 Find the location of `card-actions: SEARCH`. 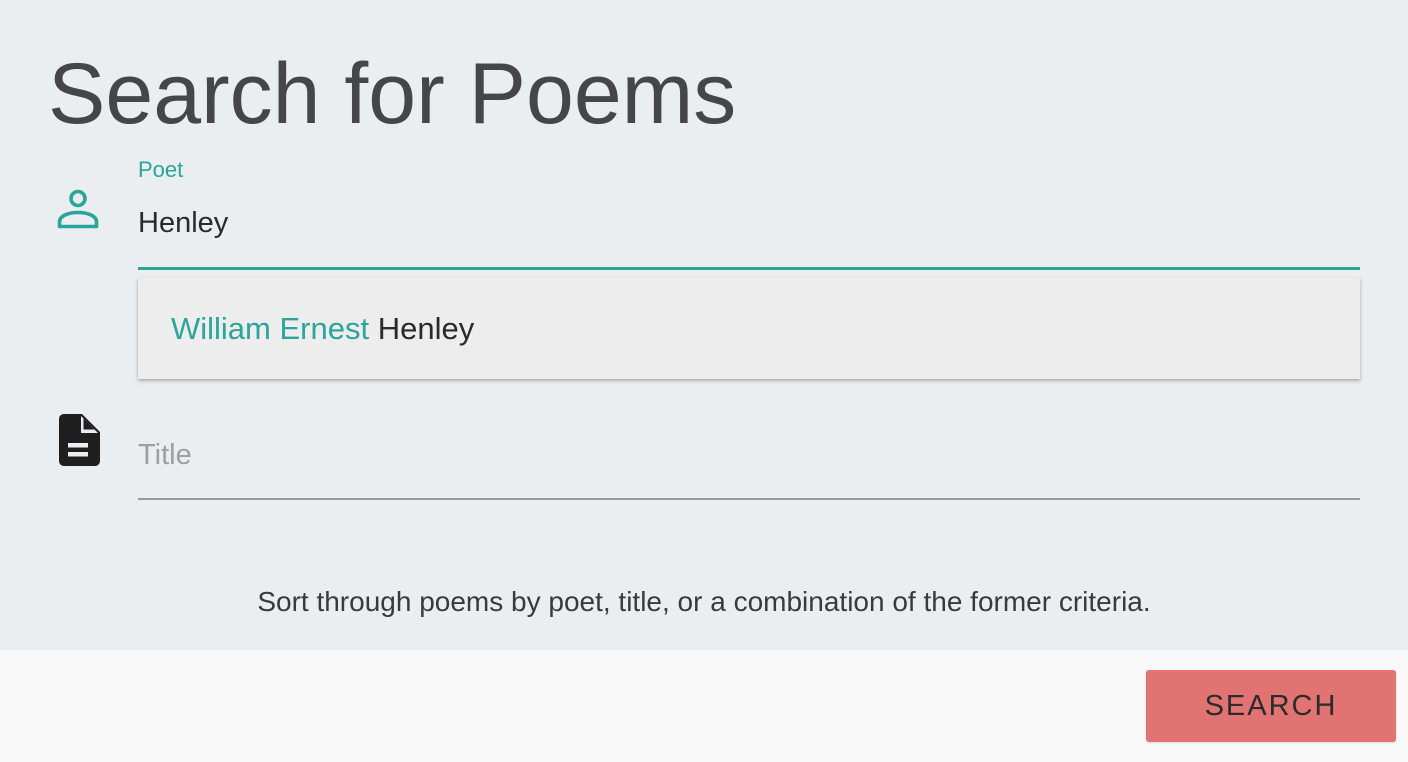

card-actions: SEARCH is located at coordinates (704, 706).